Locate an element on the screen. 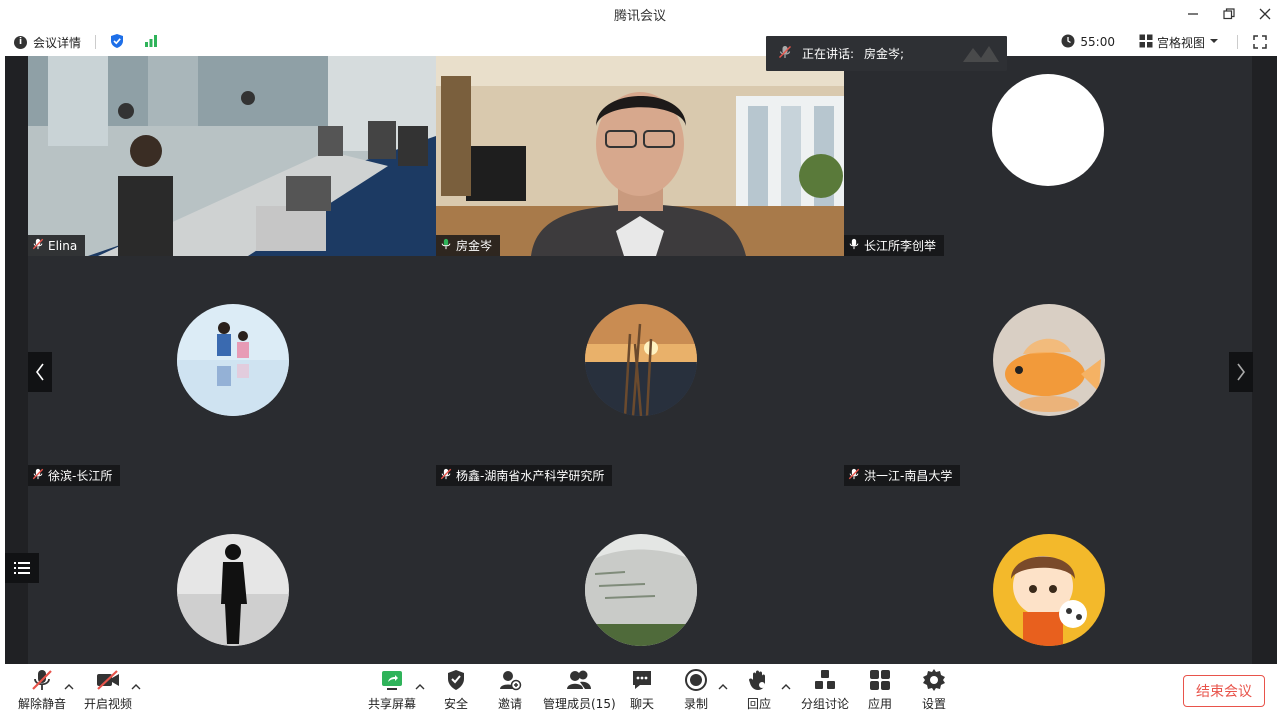 The height and width of the screenshot is (720, 1280). view-label: 宫格视图 is located at coordinates (1180, 42).